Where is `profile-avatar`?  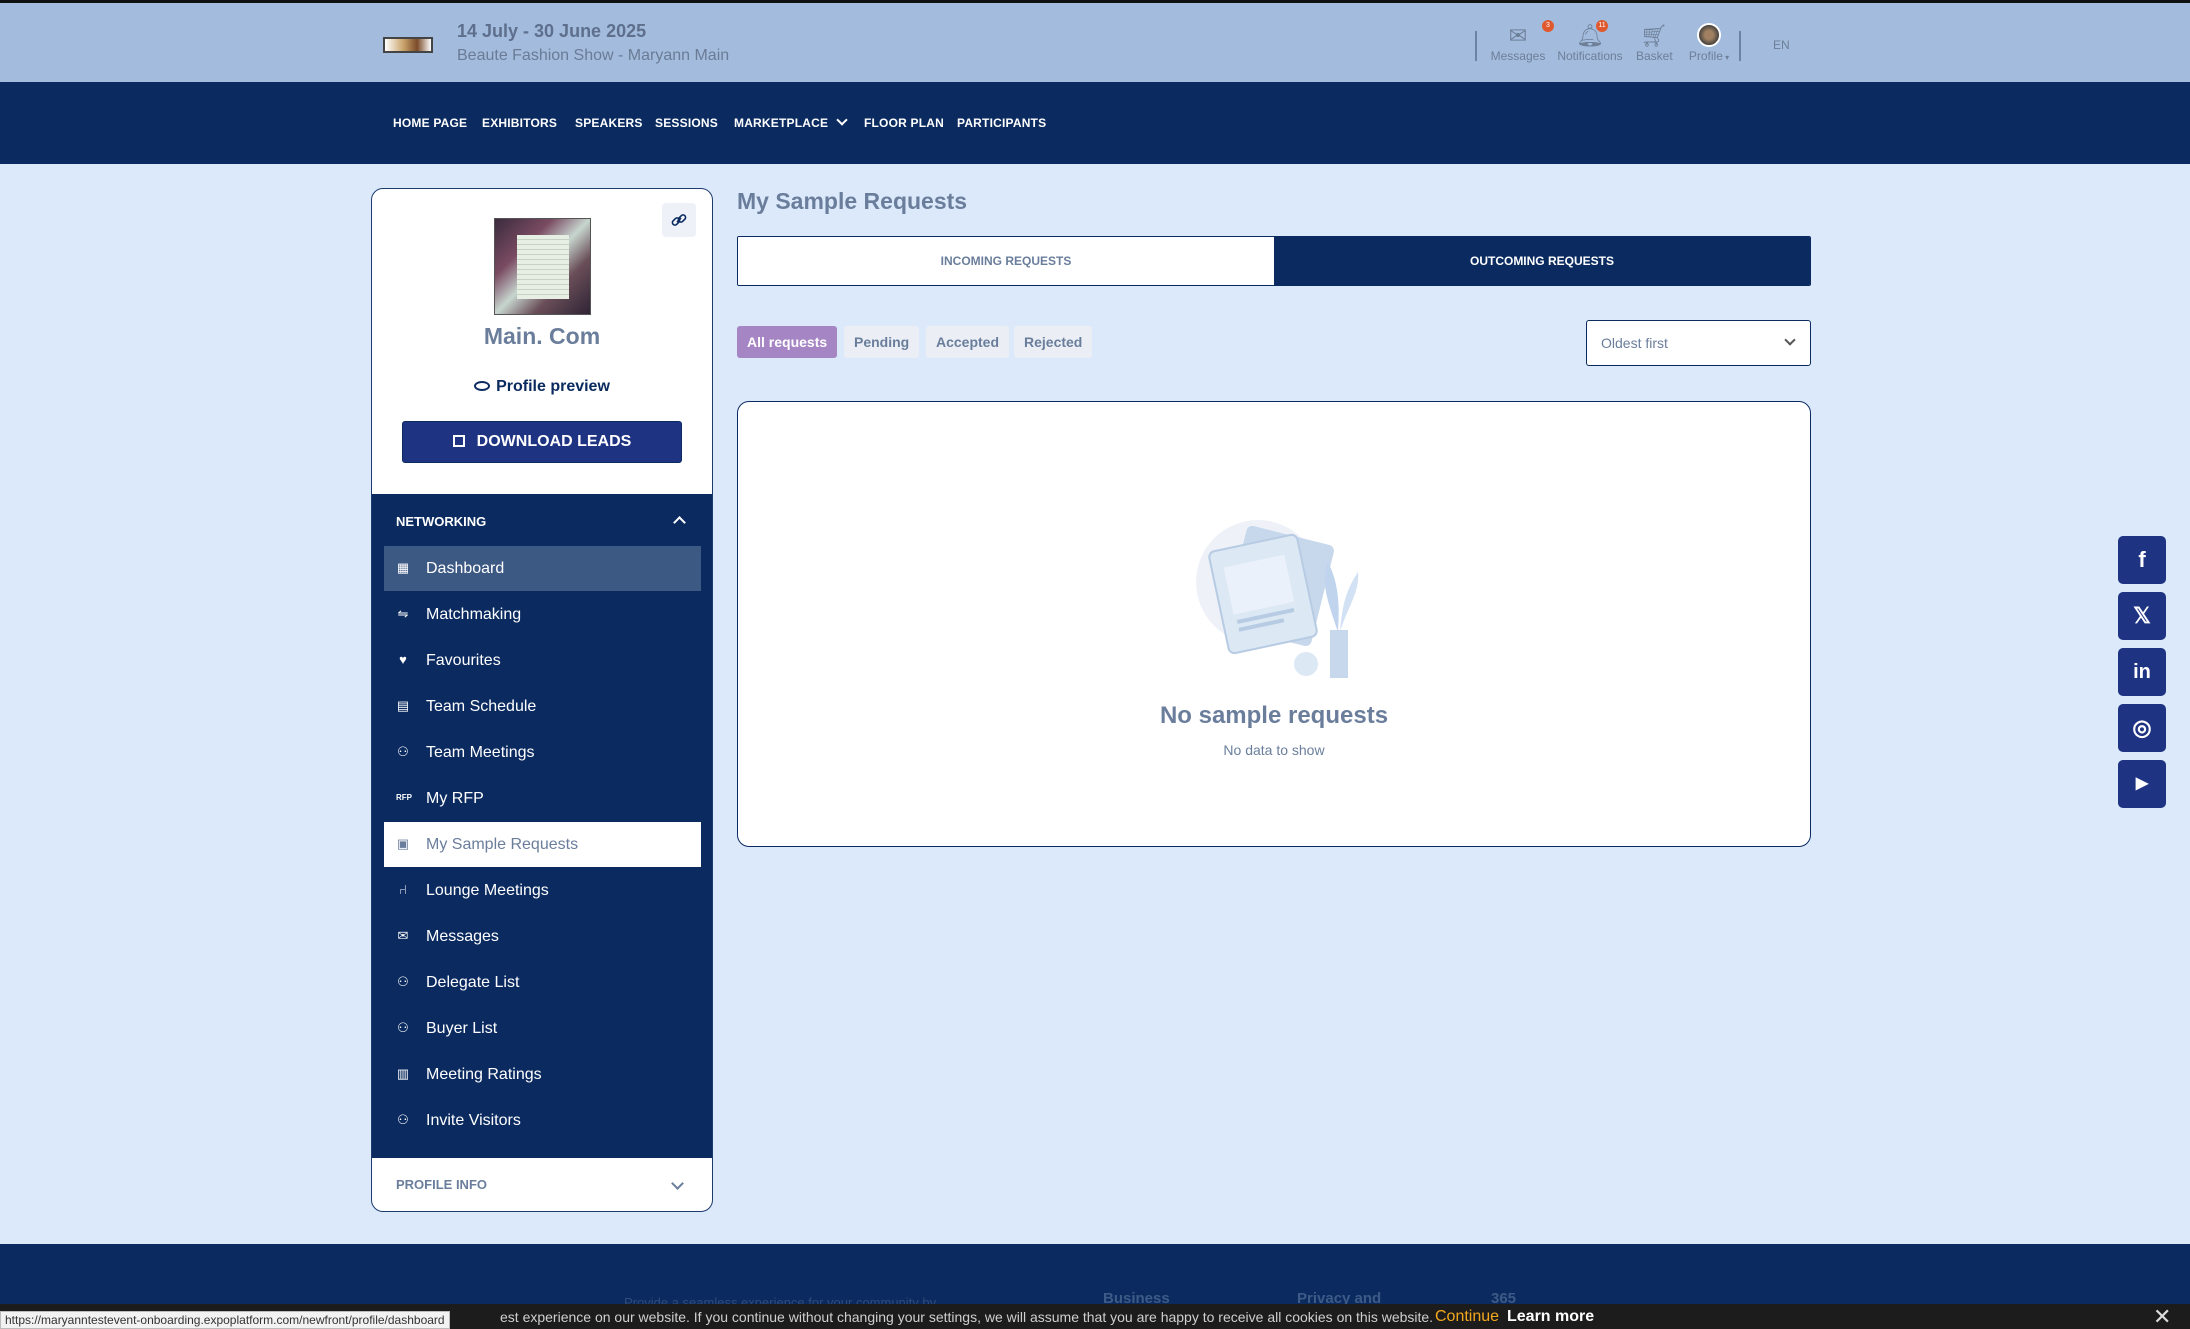
profile-avatar is located at coordinates (1709, 36).